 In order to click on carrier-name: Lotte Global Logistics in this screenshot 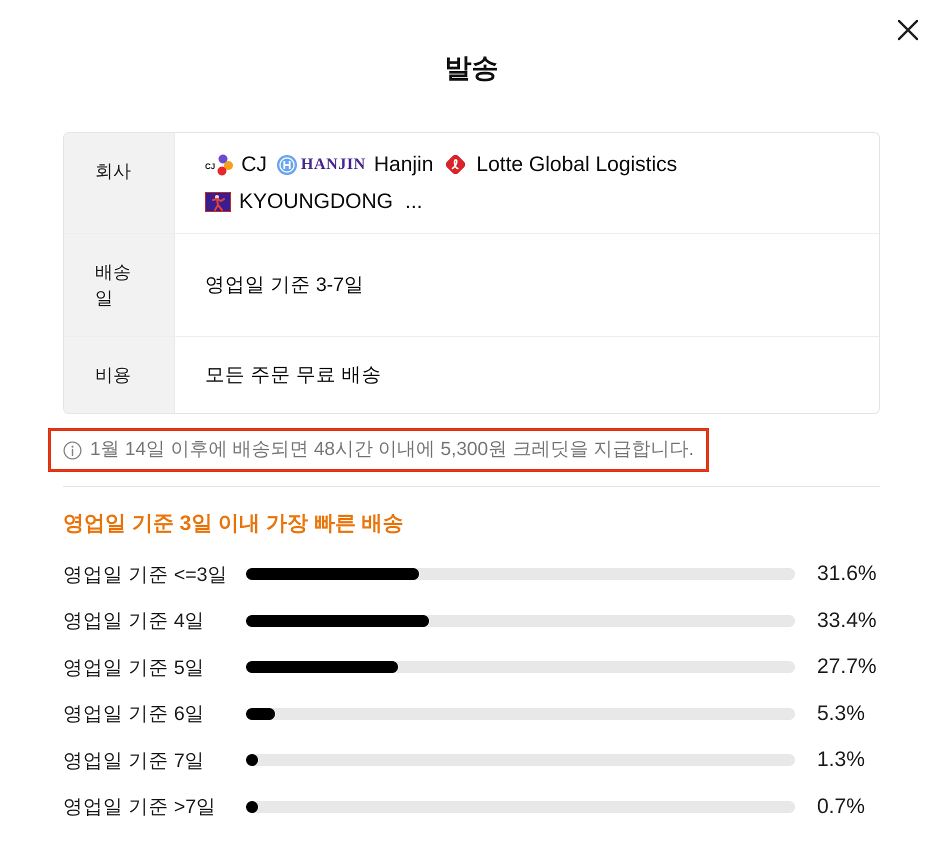, I will do `click(577, 165)`.